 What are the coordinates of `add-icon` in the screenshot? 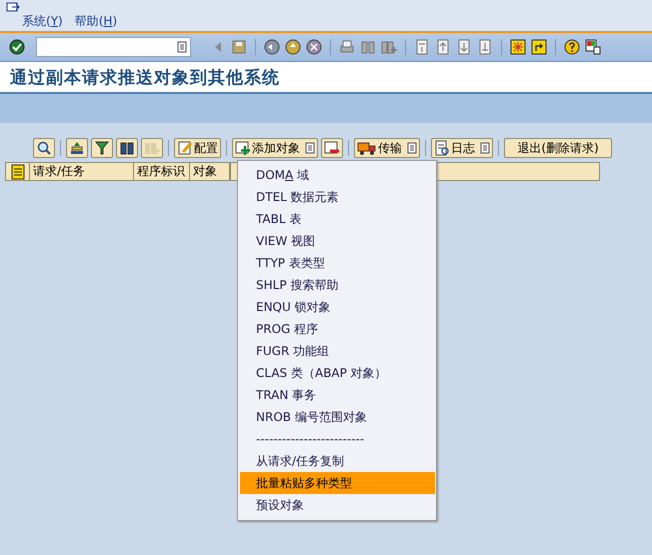 It's located at (243, 148).